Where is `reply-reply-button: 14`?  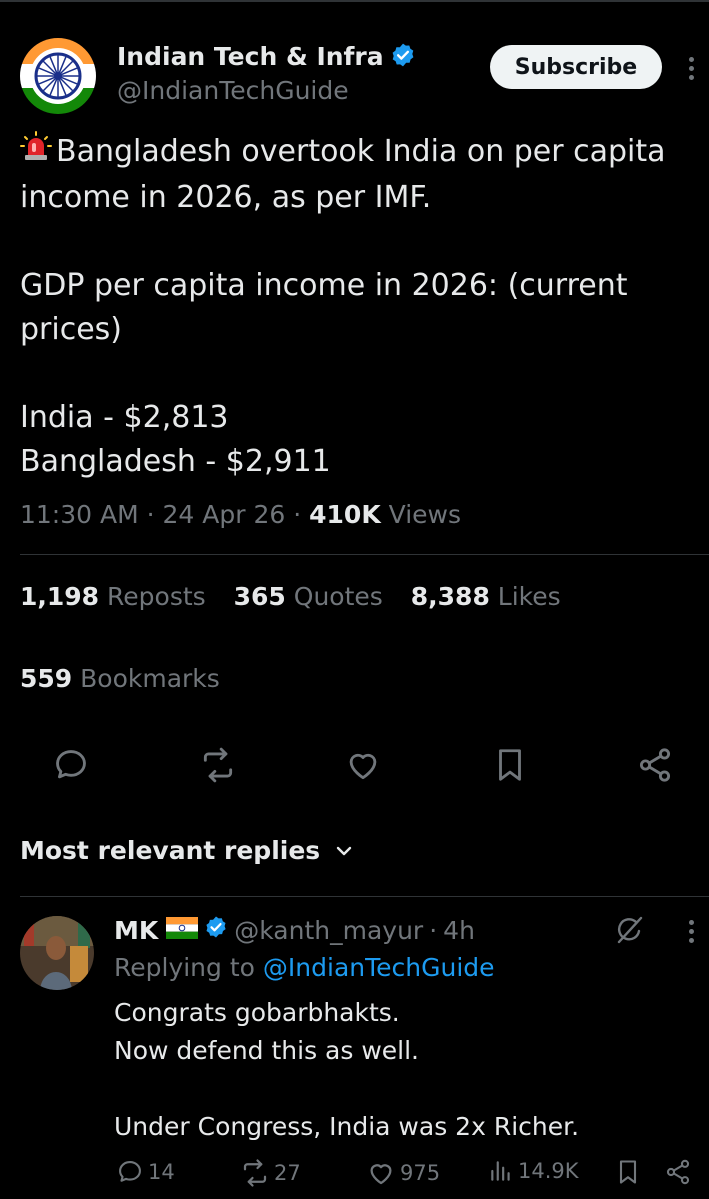
reply-reply-button: 14 is located at coordinates (145, 1172).